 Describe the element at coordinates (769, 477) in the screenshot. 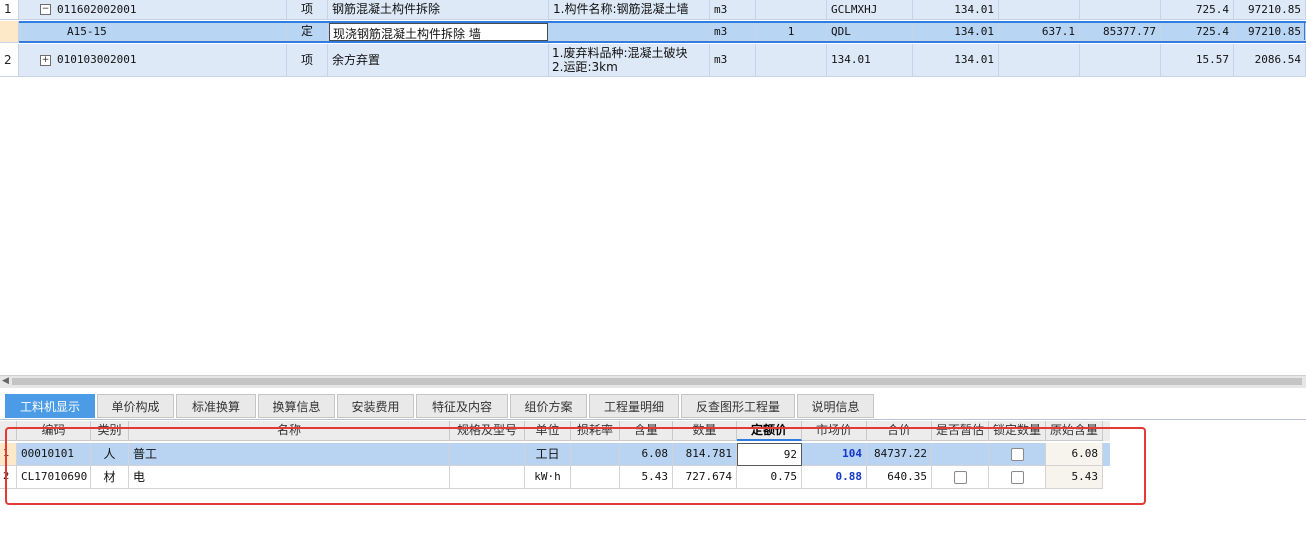

I see `quota-price: 0.75` at that location.